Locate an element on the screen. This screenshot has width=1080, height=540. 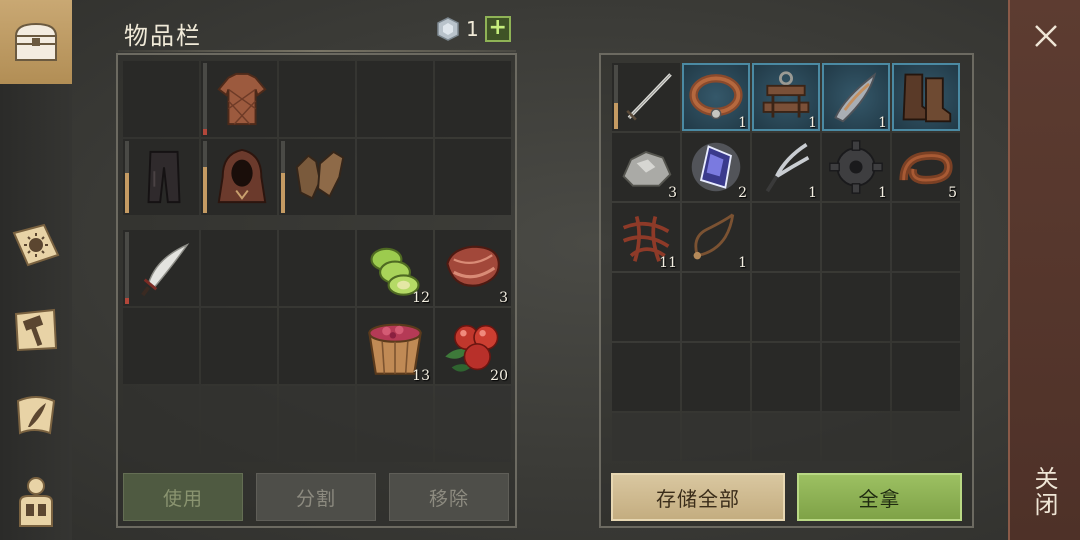
storage-slot: 2 is located at coordinates (716, 167).